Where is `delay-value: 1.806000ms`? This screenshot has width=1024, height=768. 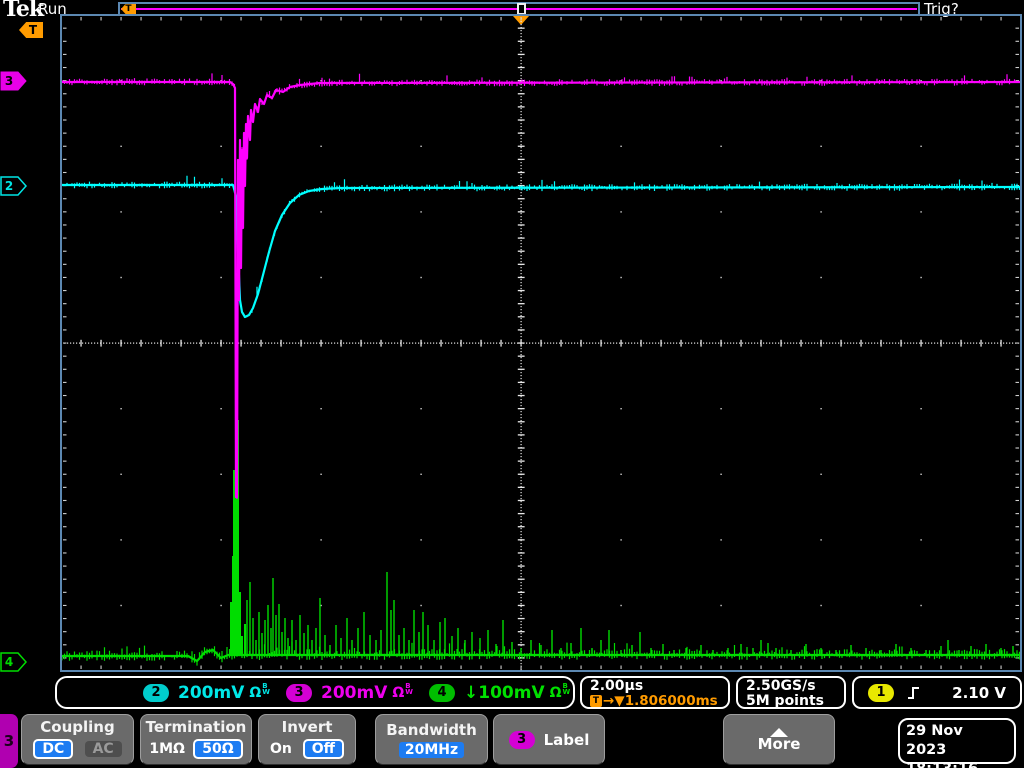 delay-value: 1.806000ms is located at coordinates (671, 701).